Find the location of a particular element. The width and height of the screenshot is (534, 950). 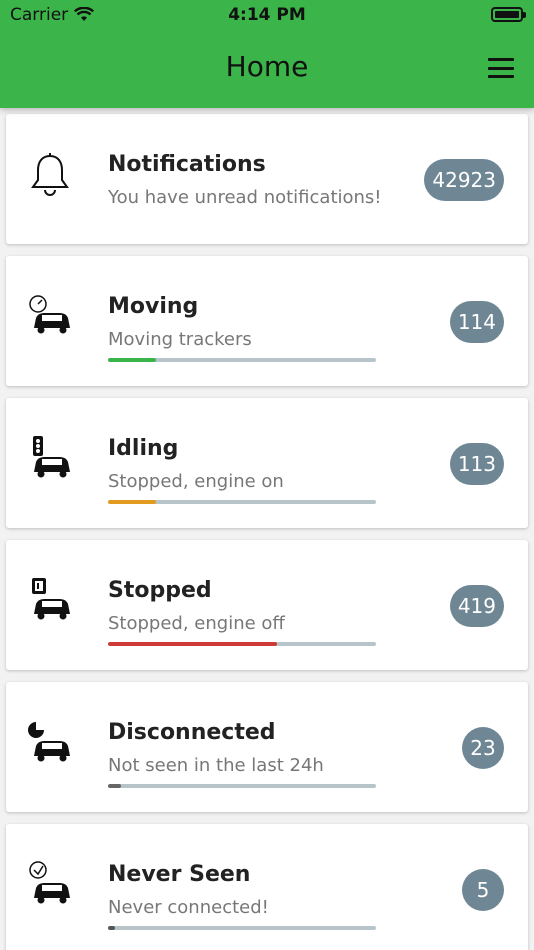

status-bar: Carrier 4:14 PM is located at coordinates (267, 15).